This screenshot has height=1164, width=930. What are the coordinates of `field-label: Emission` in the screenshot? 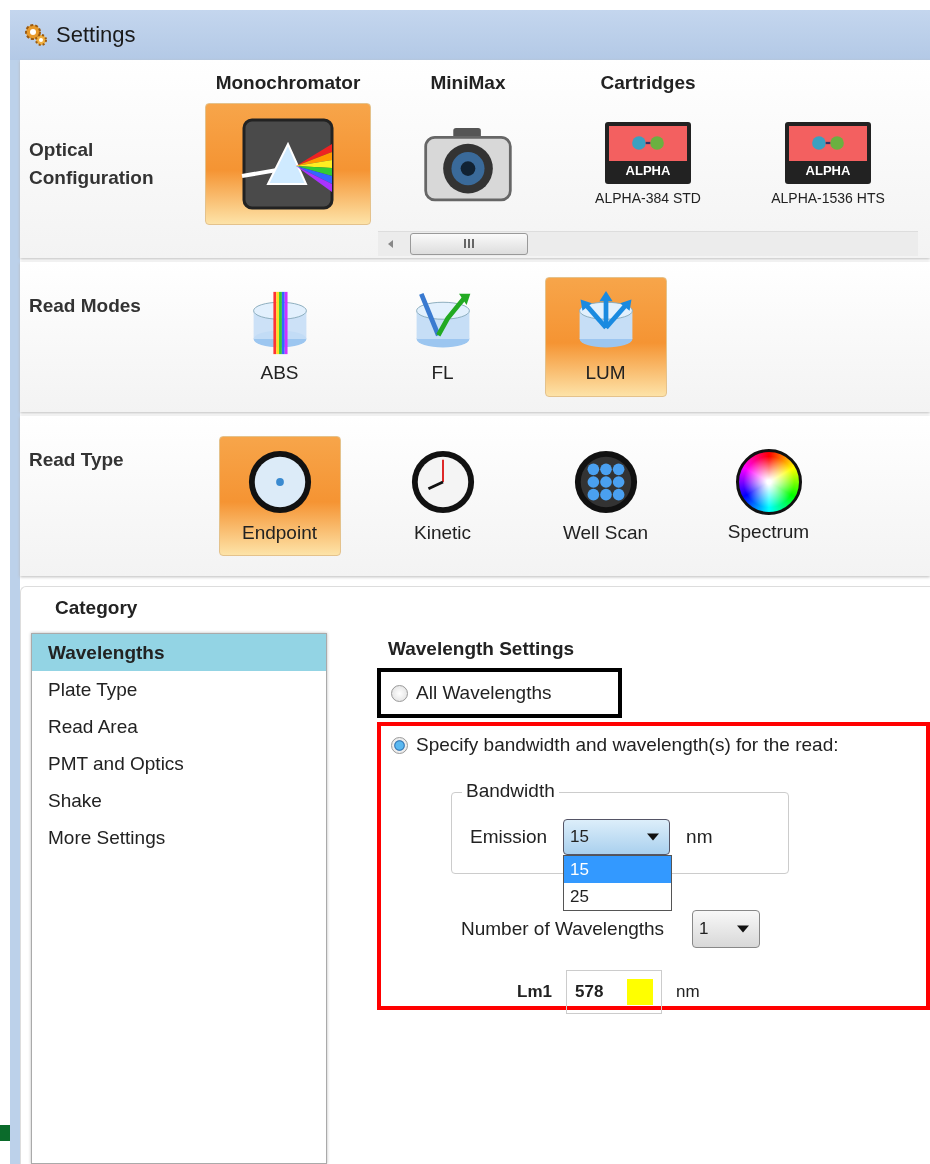 It's located at (509, 837).